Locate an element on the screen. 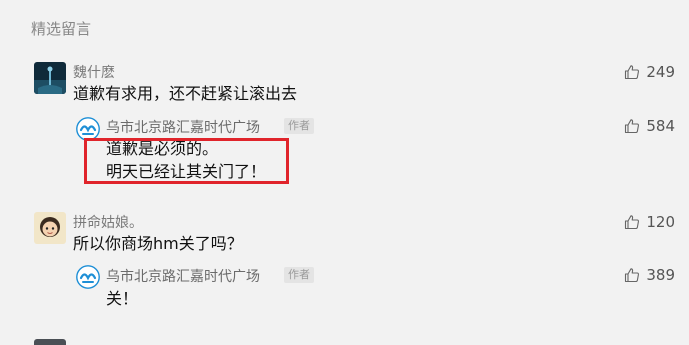 This screenshot has height=345, width=689. like-count: 389 is located at coordinates (660, 275).